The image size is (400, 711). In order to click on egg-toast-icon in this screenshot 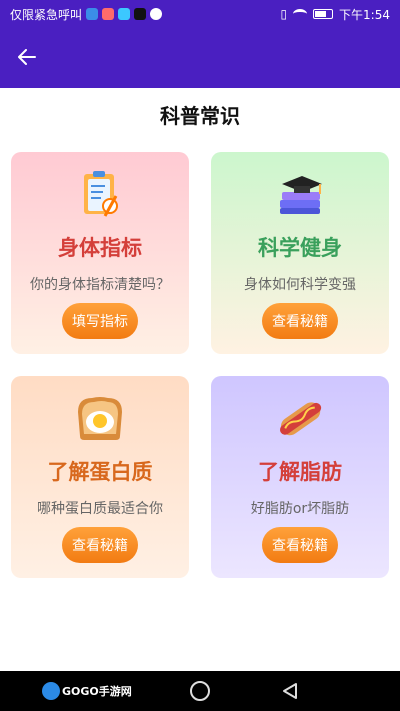, I will do `click(100, 418)`.